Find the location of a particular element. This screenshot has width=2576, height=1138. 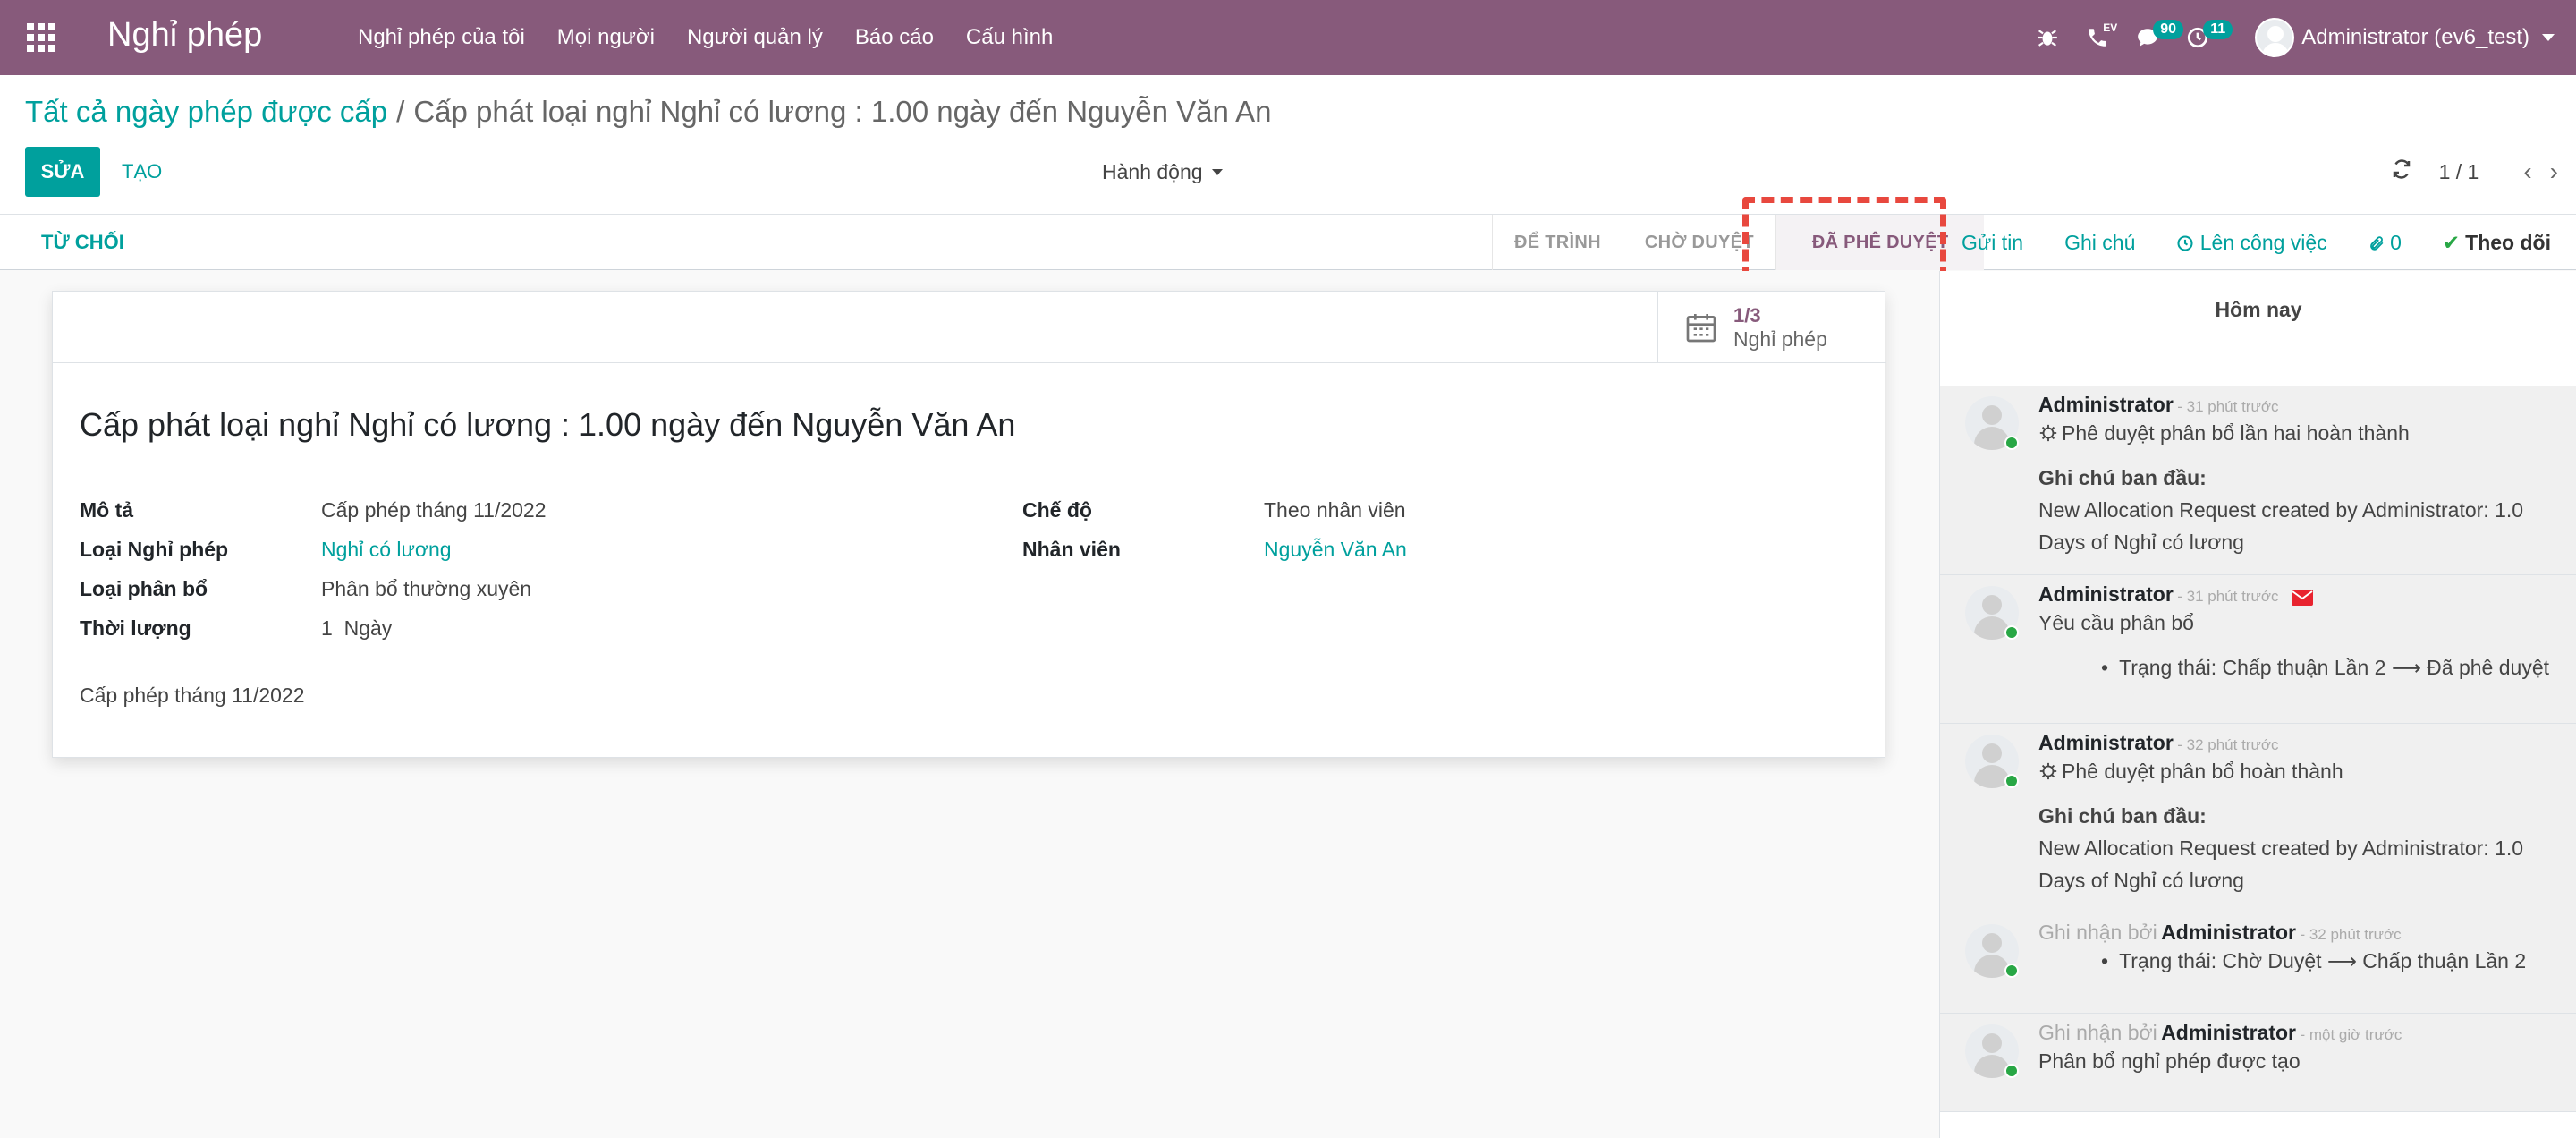

button-box: 1/3 Nghỉ phép is located at coordinates (969, 327).